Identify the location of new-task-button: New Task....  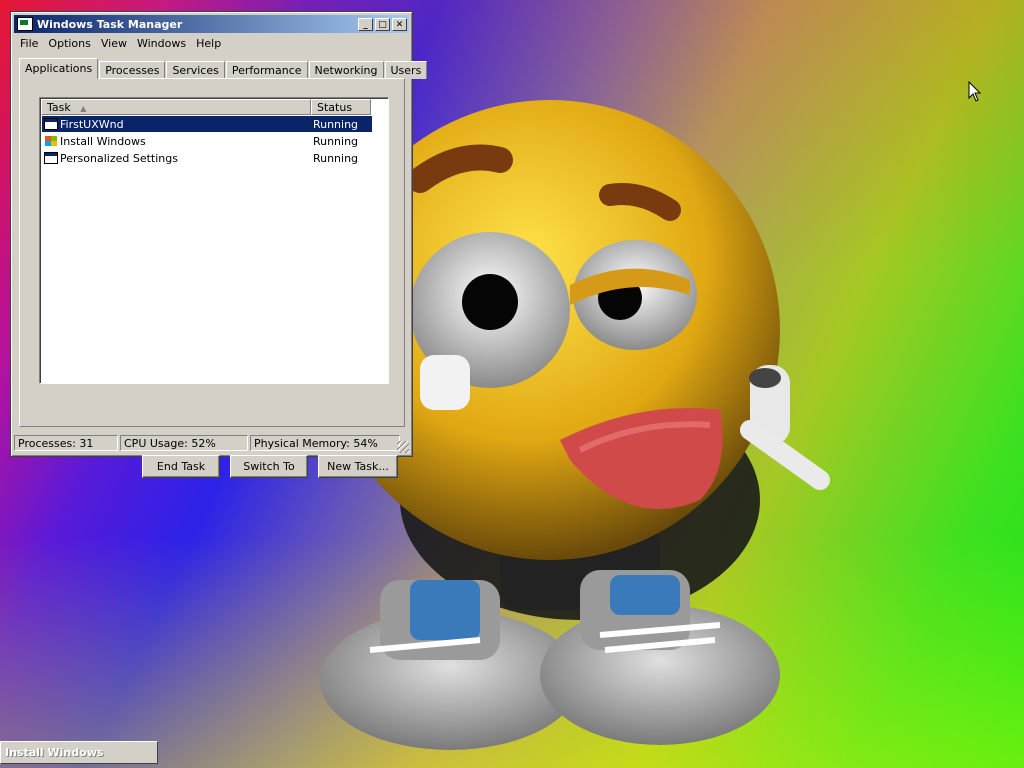
(358, 466).